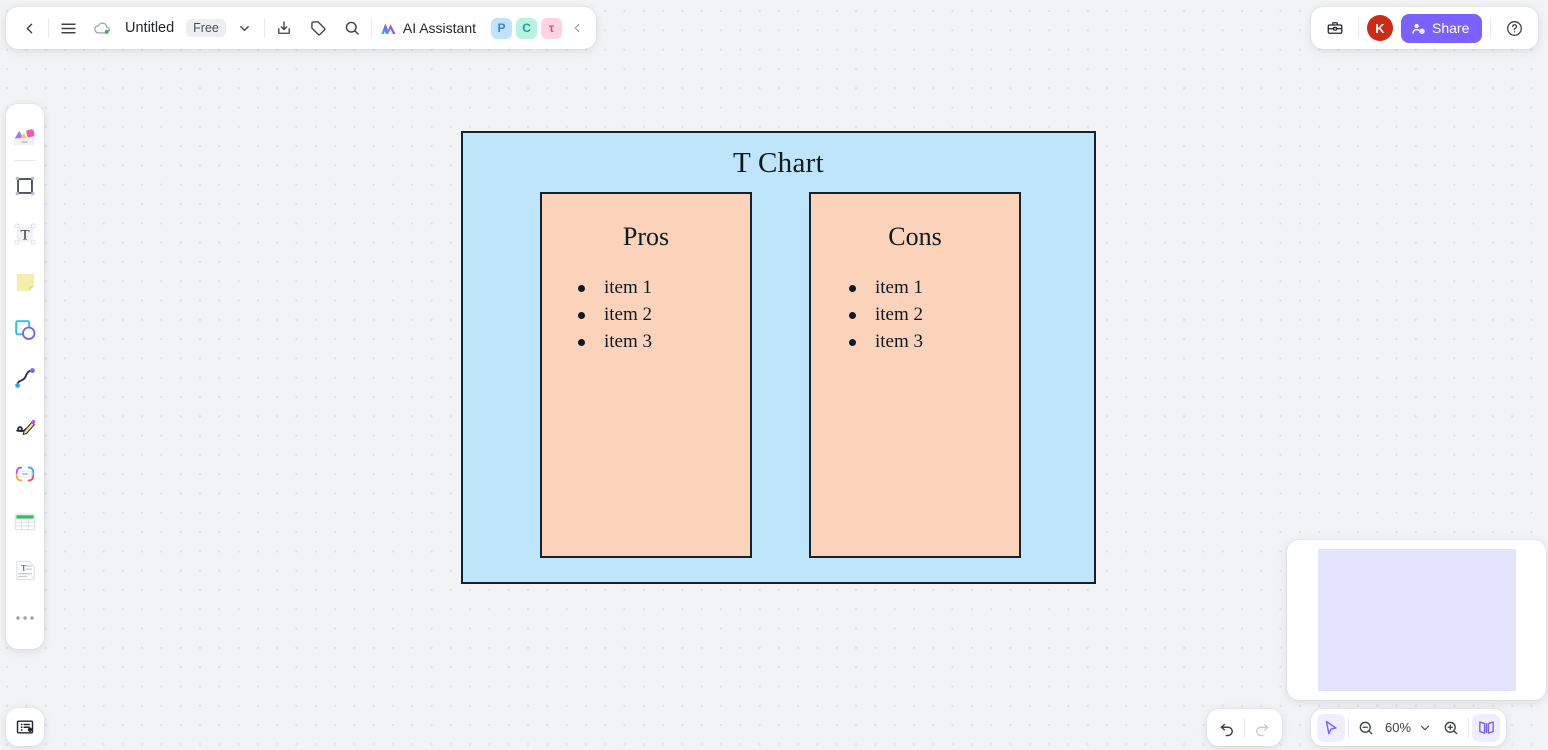  I want to click on sidebar-item-sticky-note, so click(25, 282).